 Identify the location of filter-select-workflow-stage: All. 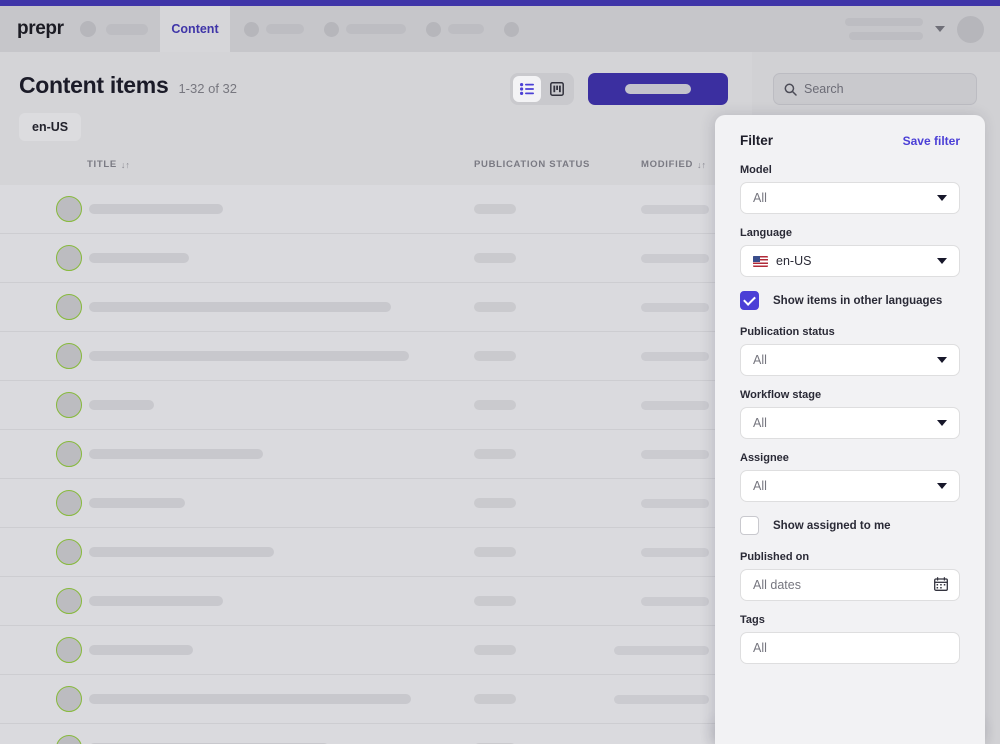
(850, 423).